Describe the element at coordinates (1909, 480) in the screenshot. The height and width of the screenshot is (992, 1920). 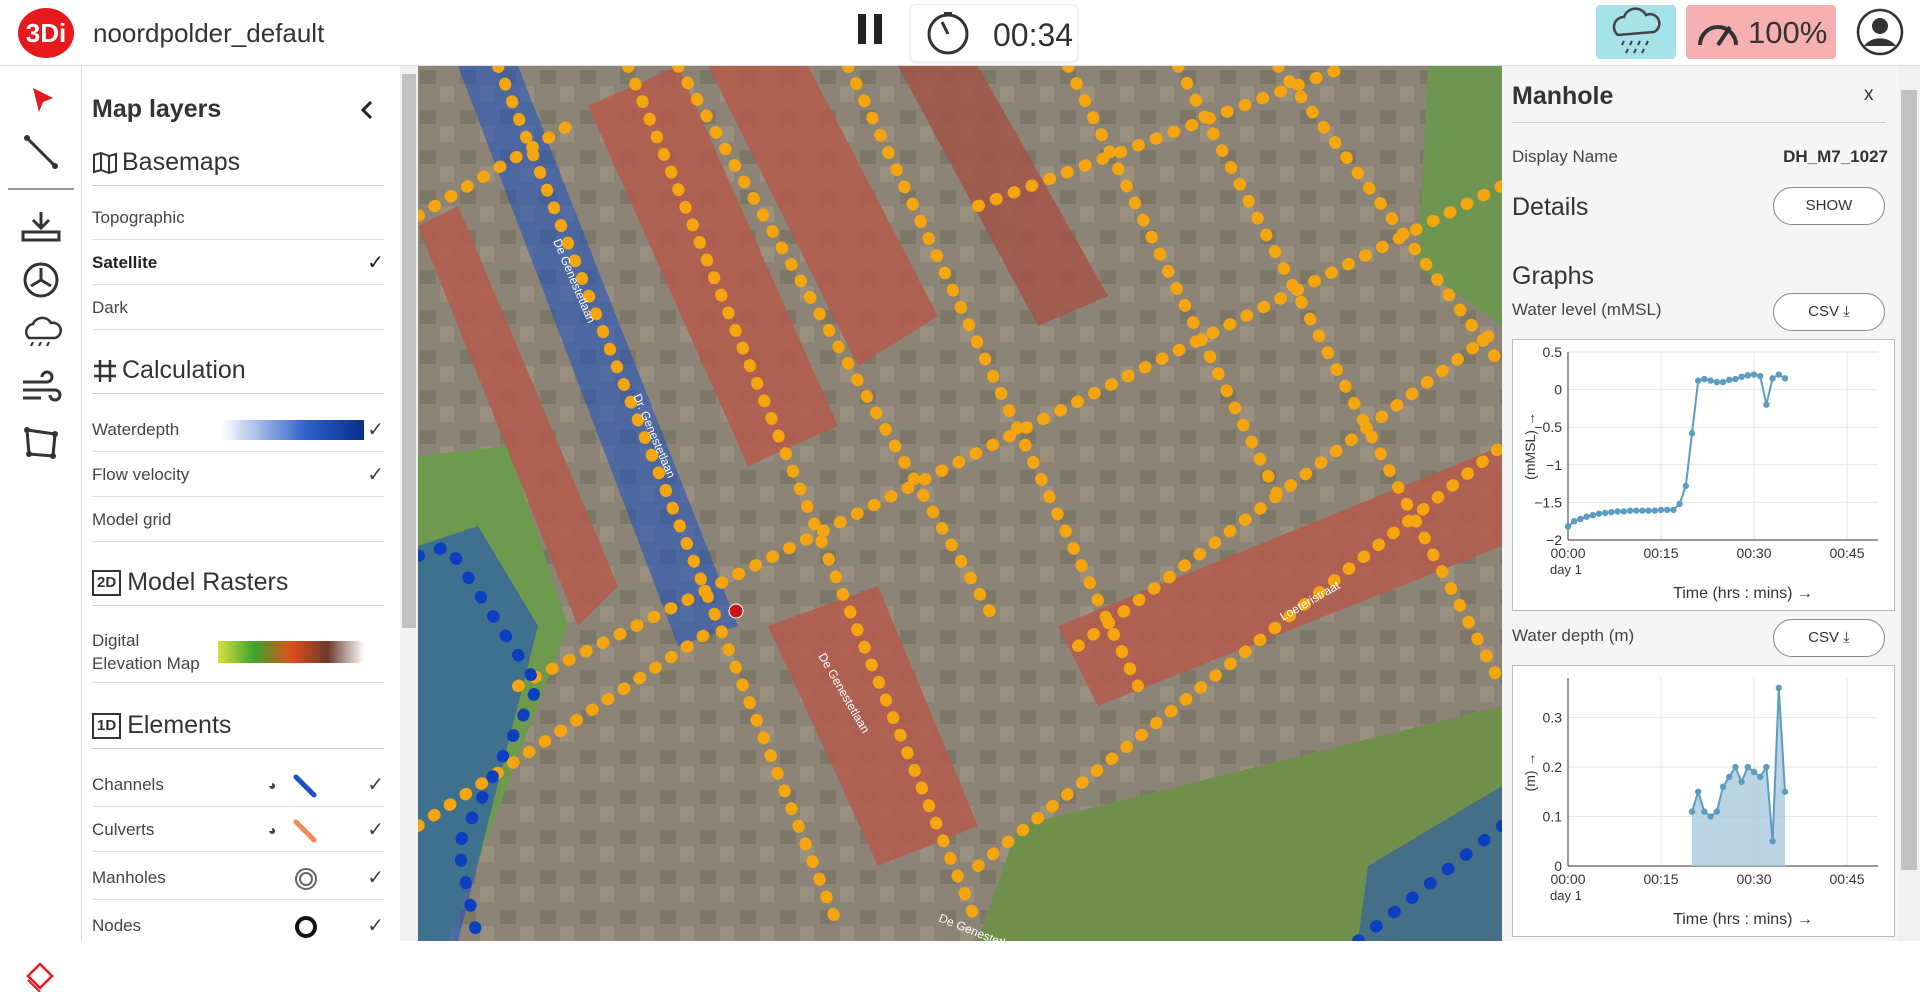
I see `panel-scrollbar-thumb` at that location.